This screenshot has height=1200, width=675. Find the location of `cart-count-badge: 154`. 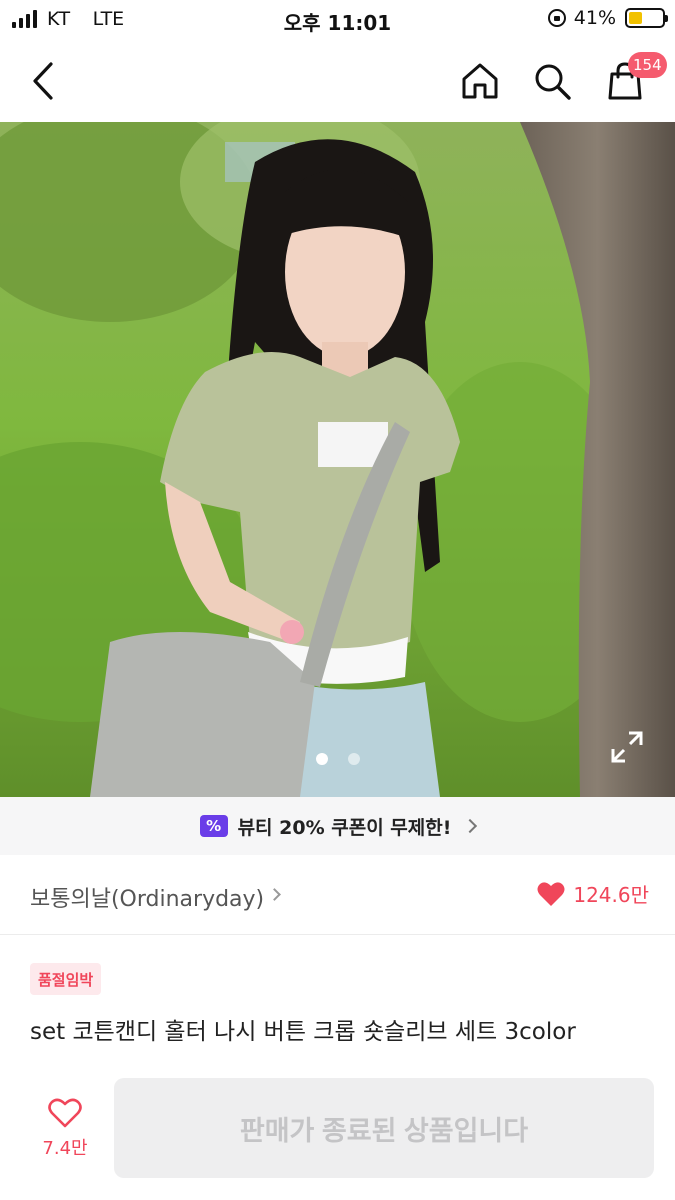

cart-count-badge: 154 is located at coordinates (647, 65).